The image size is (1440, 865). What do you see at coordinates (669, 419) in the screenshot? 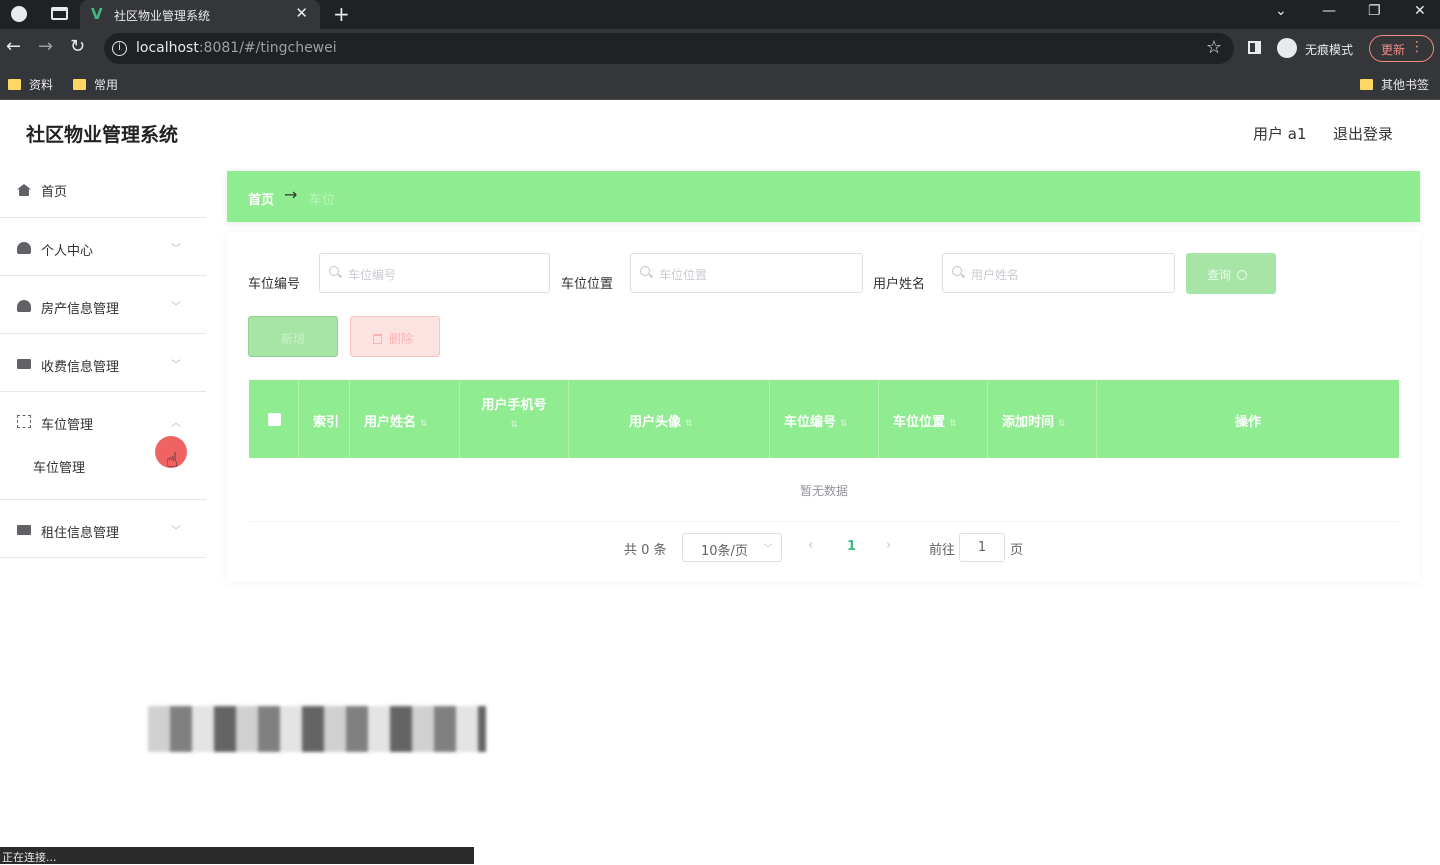
I see `column-user-avatar: 用户头像 ⇅` at bounding box center [669, 419].